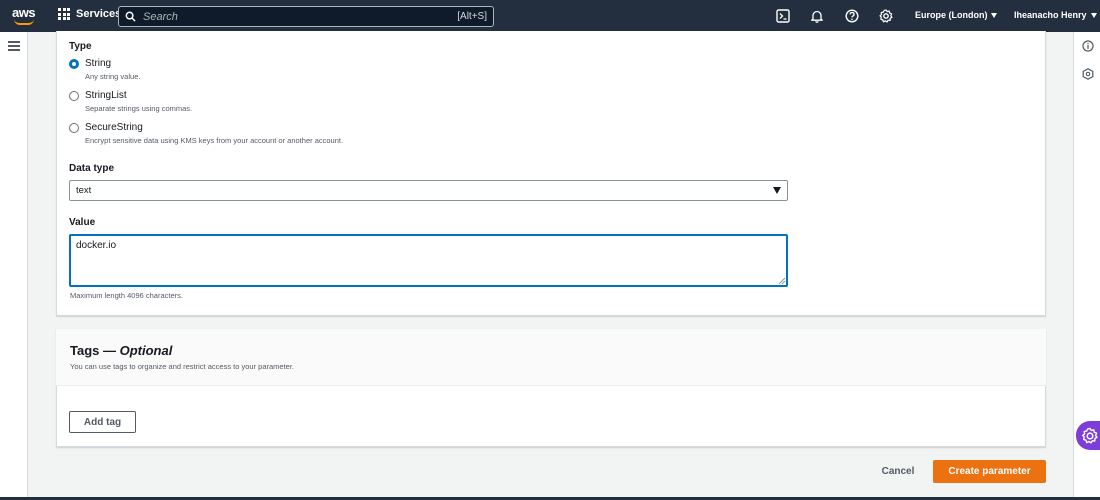 The width and height of the screenshot is (1100, 500). What do you see at coordinates (817, 16) in the screenshot?
I see `notifications-bell-icon` at bounding box center [817, 16].